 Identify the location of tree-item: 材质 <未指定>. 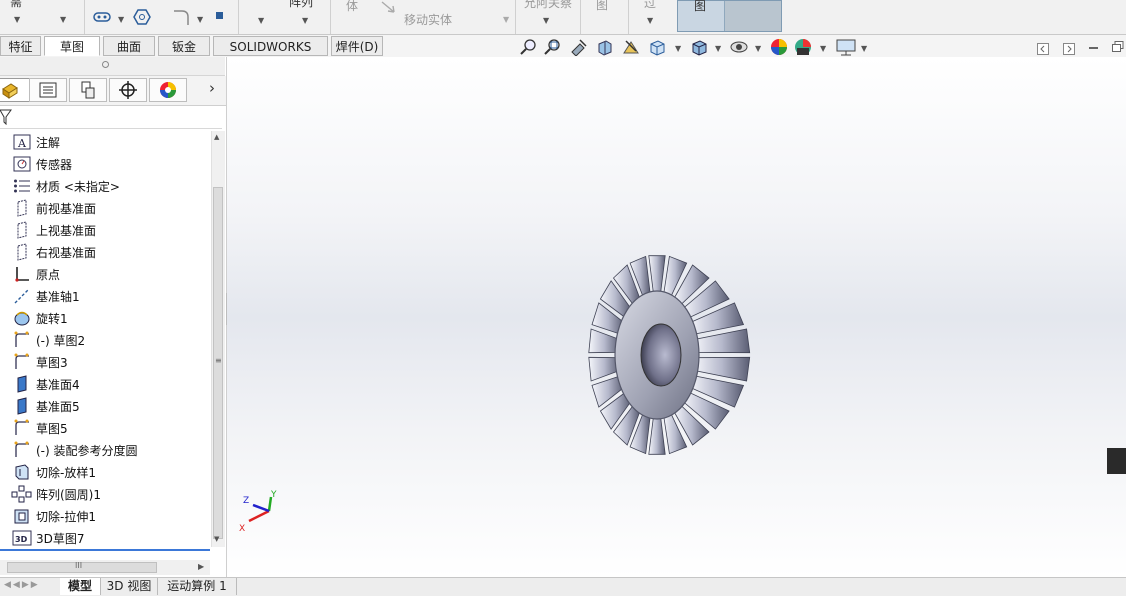
(105, 186).